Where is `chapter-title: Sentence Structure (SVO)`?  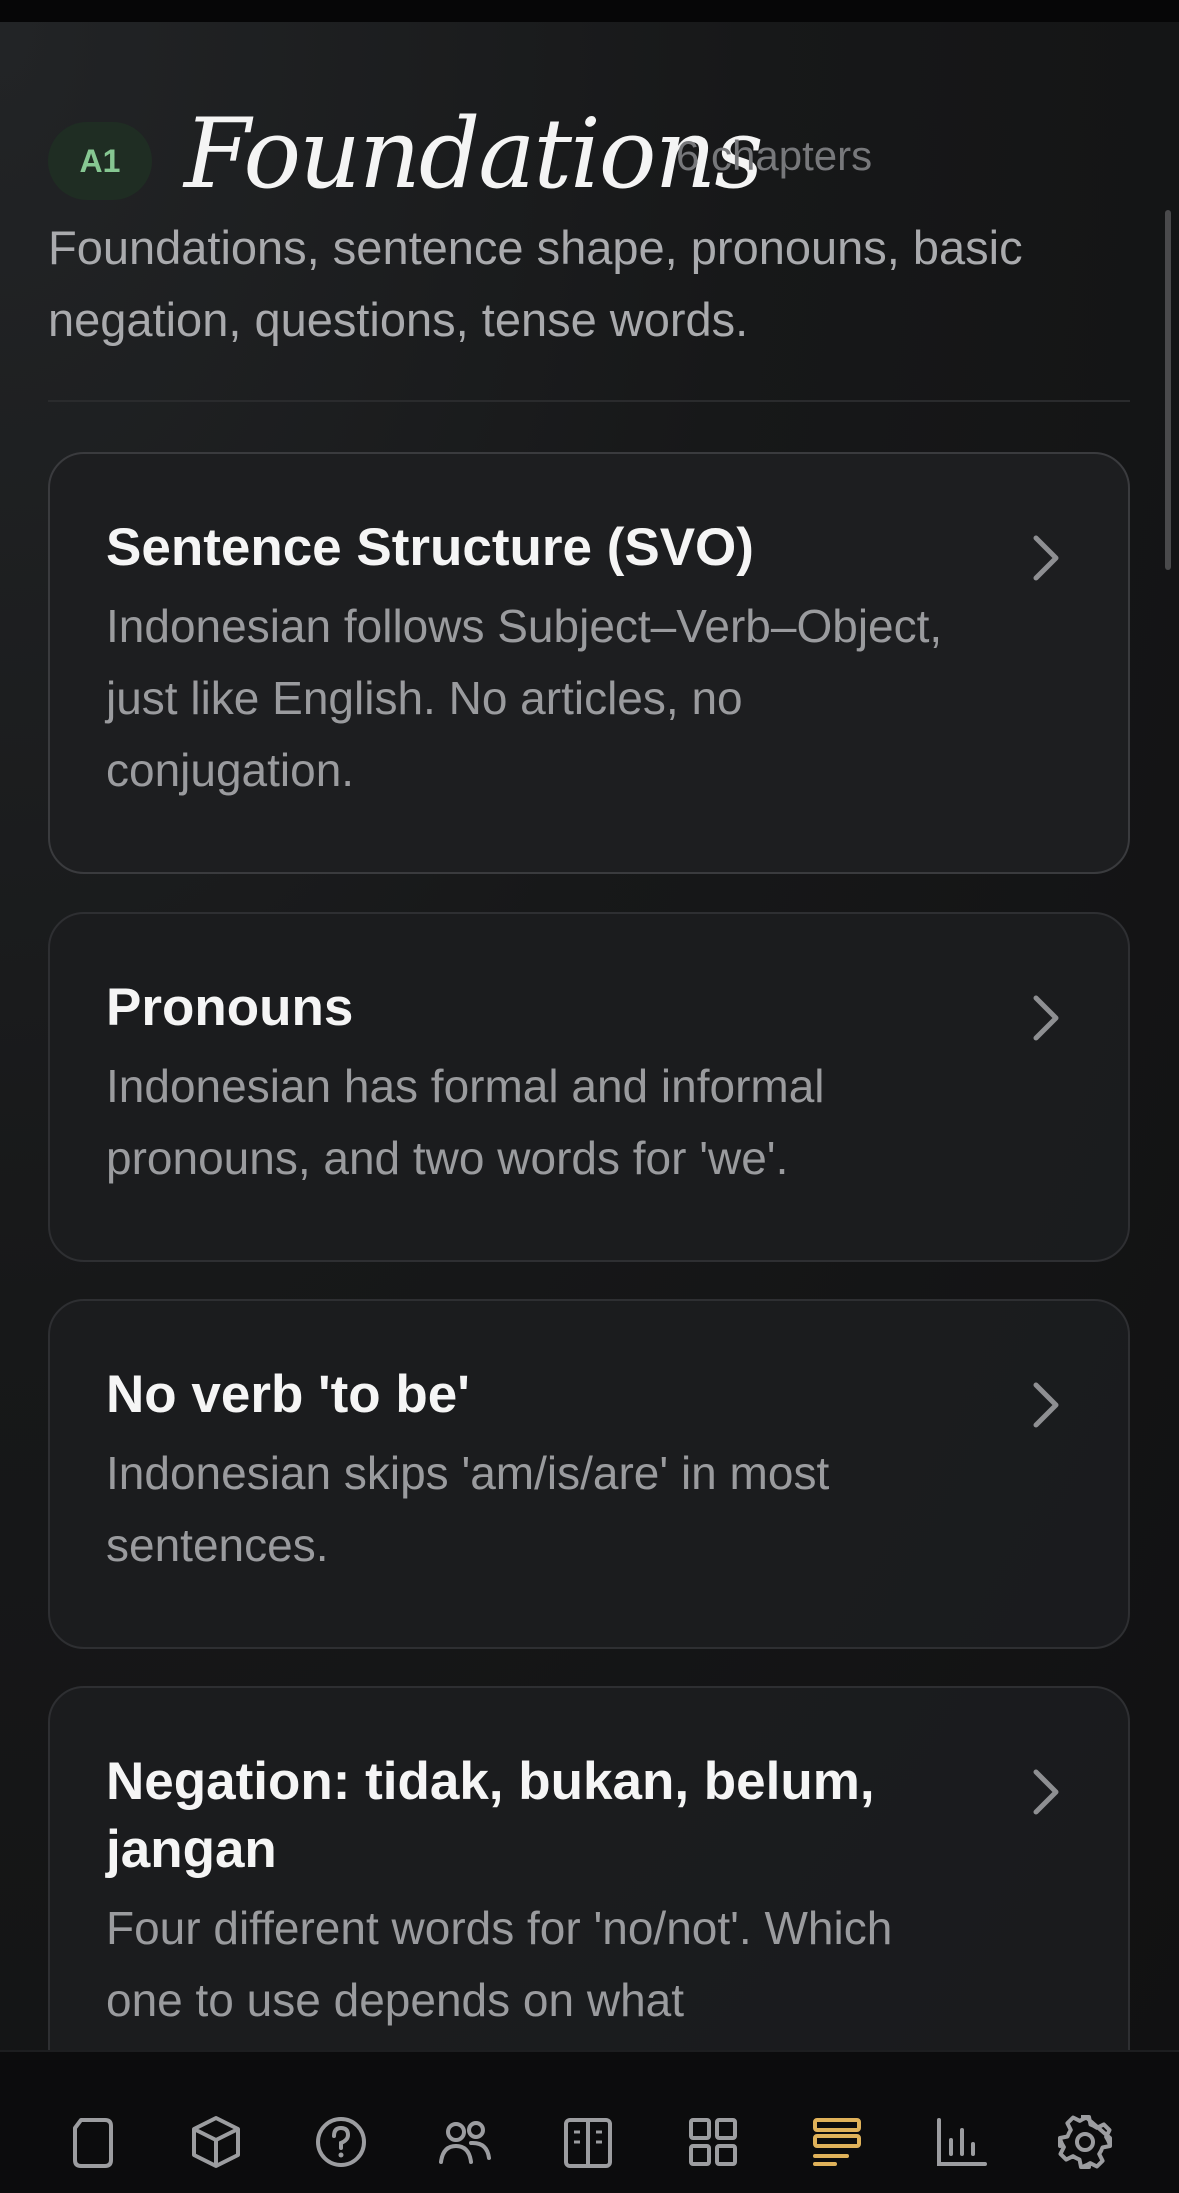
chapter-title: Sentence Structure (SVO) is located at coordinates (430, 547).